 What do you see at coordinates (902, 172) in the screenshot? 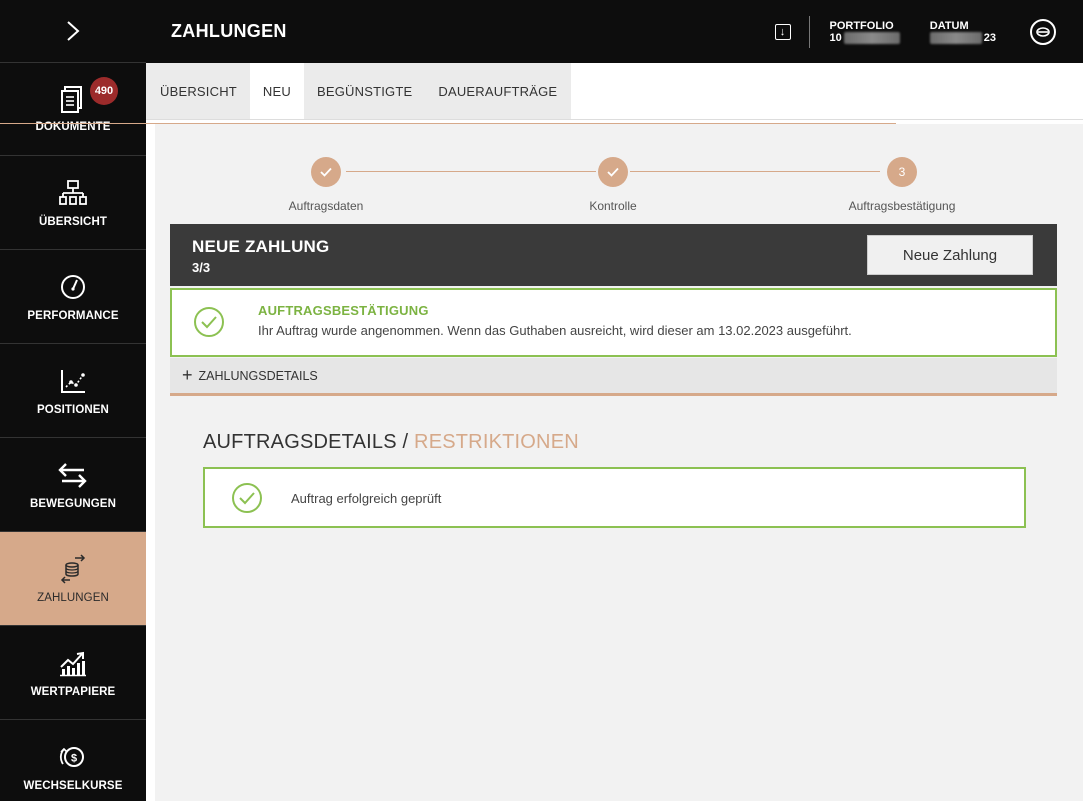
I see `step-3-number: 3` at bounding box center [902, 172].